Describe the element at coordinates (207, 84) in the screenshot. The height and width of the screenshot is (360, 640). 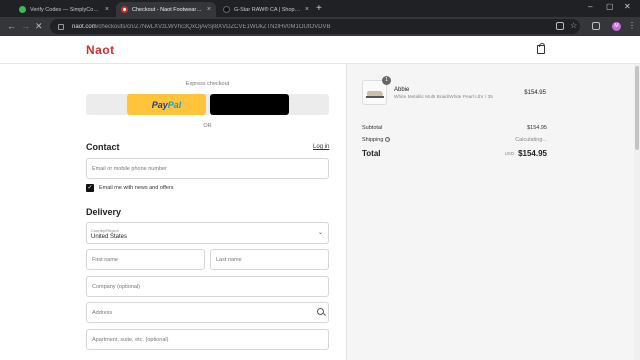
I see `express-checkout-label: Express checkout` at that location.